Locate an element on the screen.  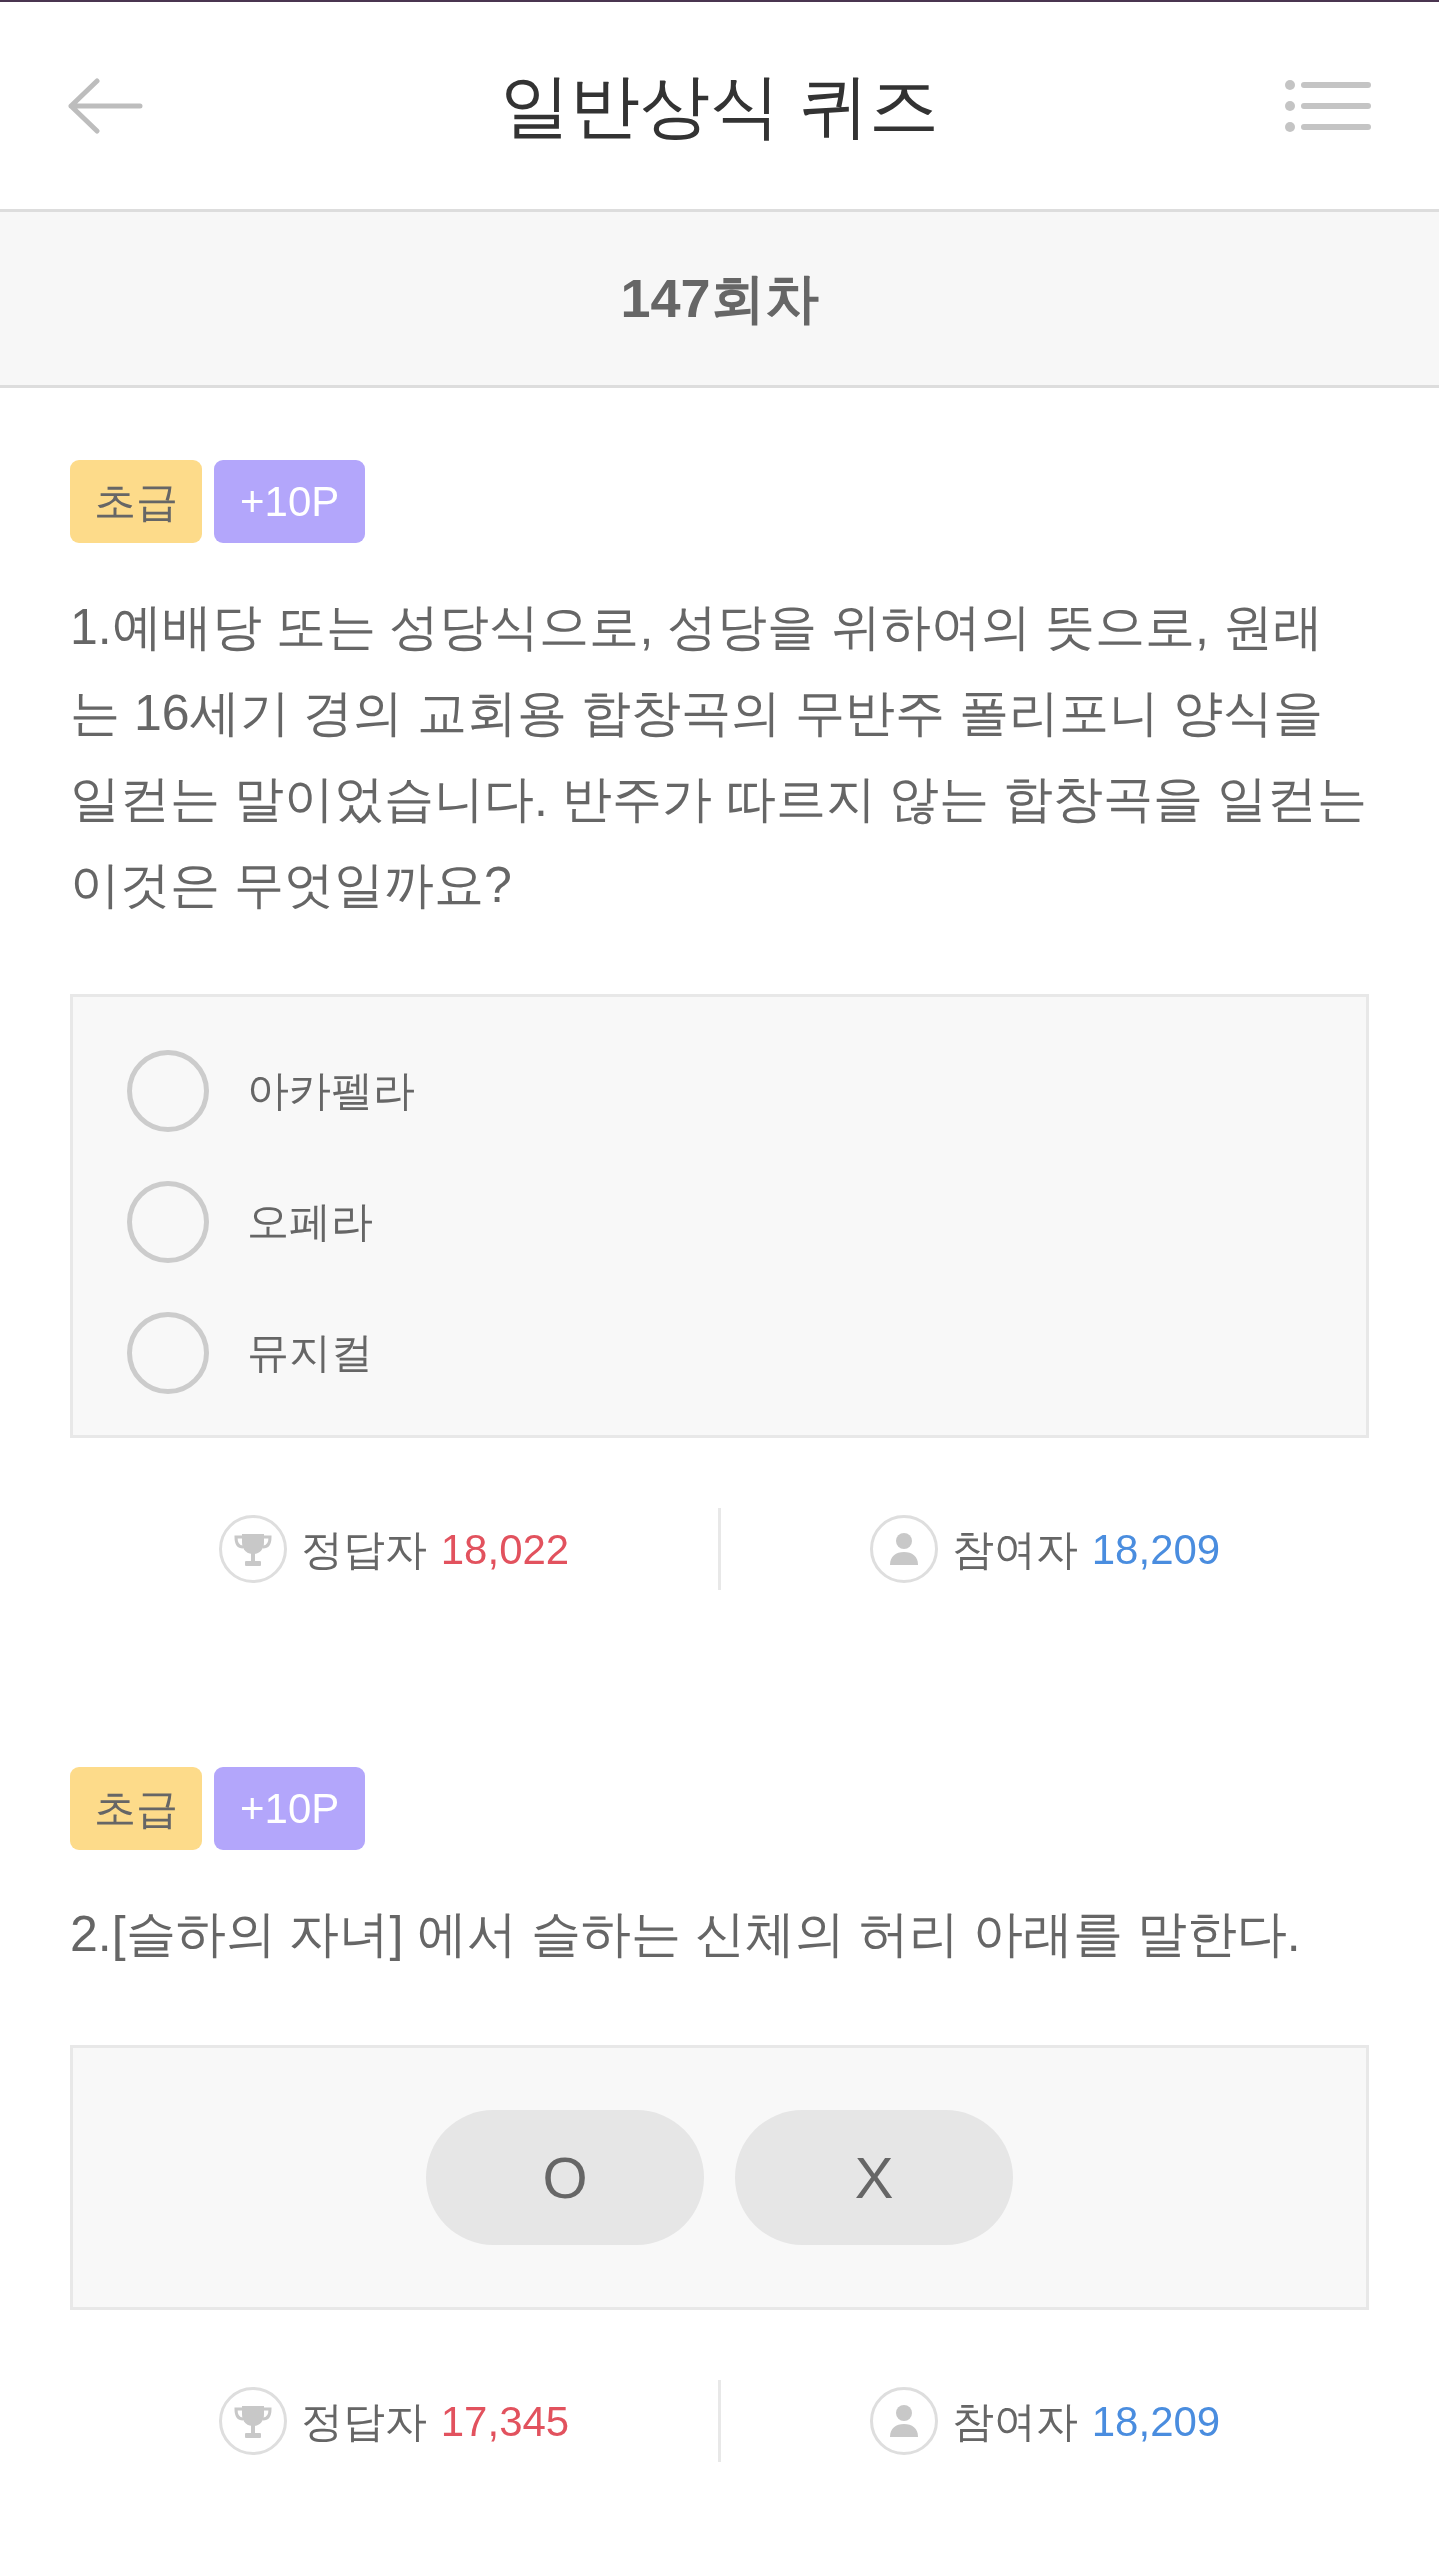
question-text: 1.예배당 또는 성당식으로, 성당을 위하여의 뜻으로, 원래는 16세기 경의 교회용 합창곡의 무반주 폴리포니 양식을 일컫는 말이었습니다. 반주가 따르지 않는 합창곡을 일컫는 이것은 무엇일까요? is located at coordinates (719, 756).